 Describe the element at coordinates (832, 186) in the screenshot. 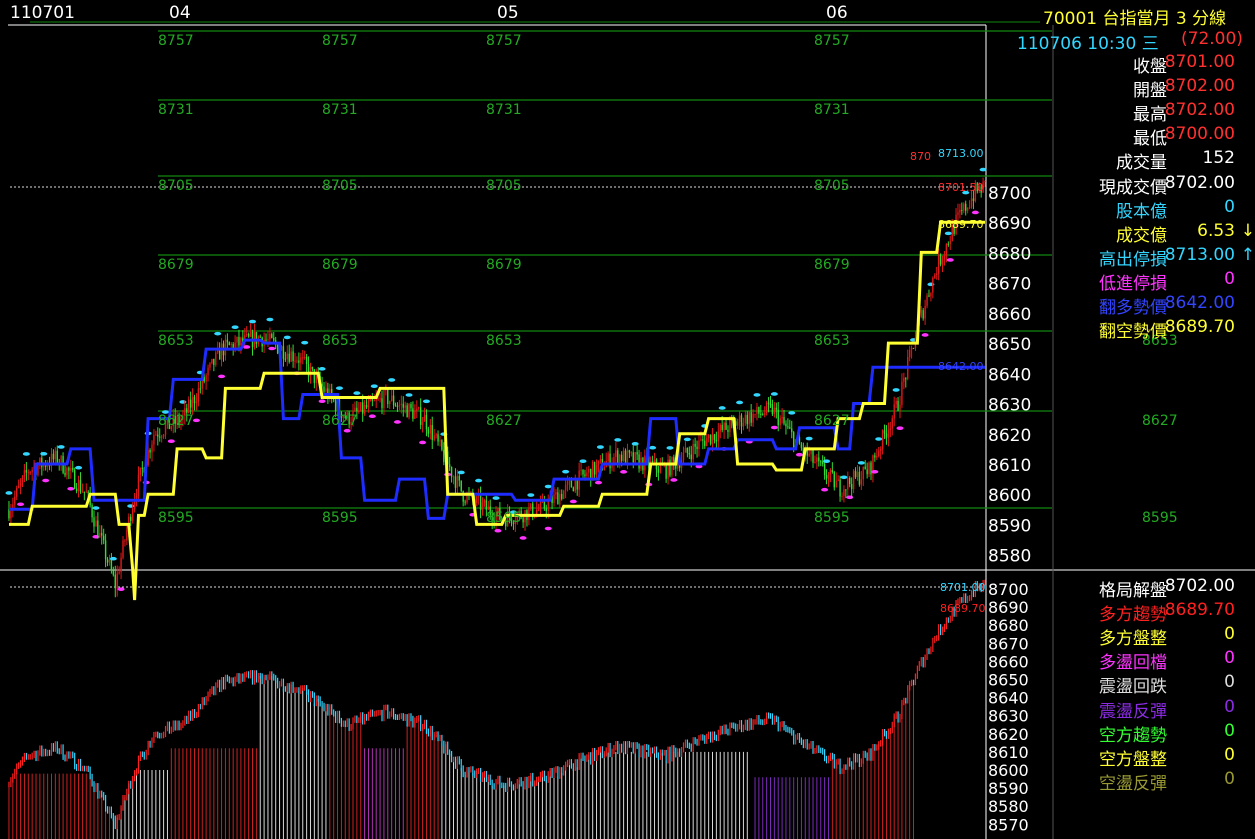

I see `level-label: 8705` at that location.